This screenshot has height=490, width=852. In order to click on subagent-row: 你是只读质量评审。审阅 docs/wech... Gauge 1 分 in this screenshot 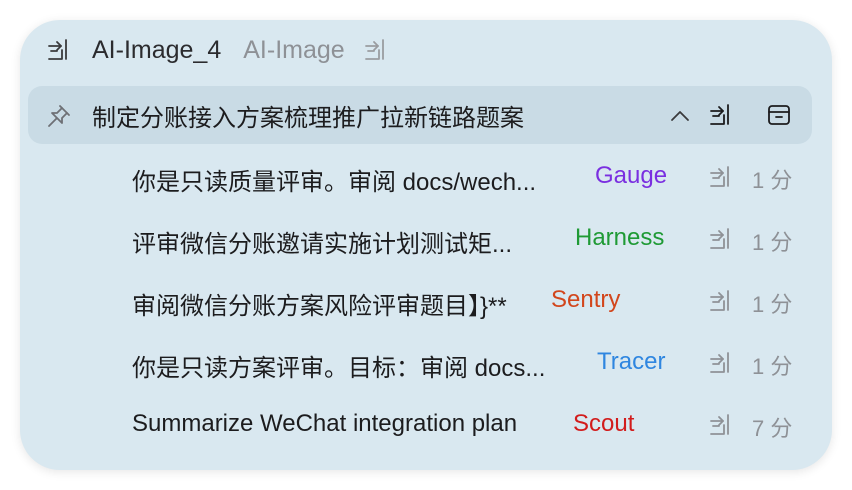, I will do `click(426, 178)`.